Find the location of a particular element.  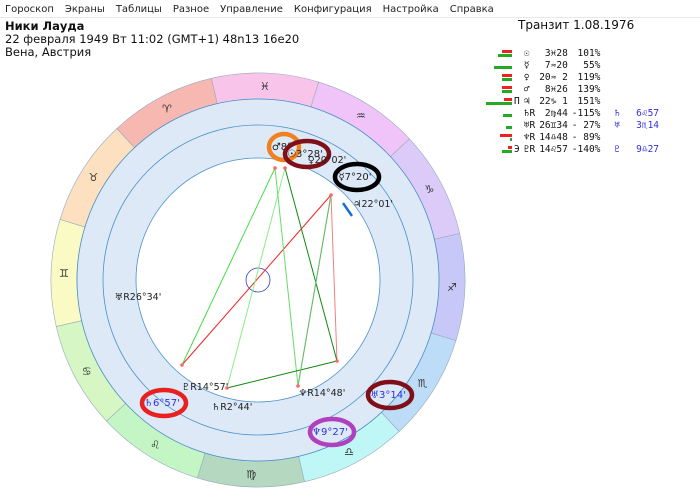

natal-planet-label: ♃22°01' is located at coordinates (373, 204).